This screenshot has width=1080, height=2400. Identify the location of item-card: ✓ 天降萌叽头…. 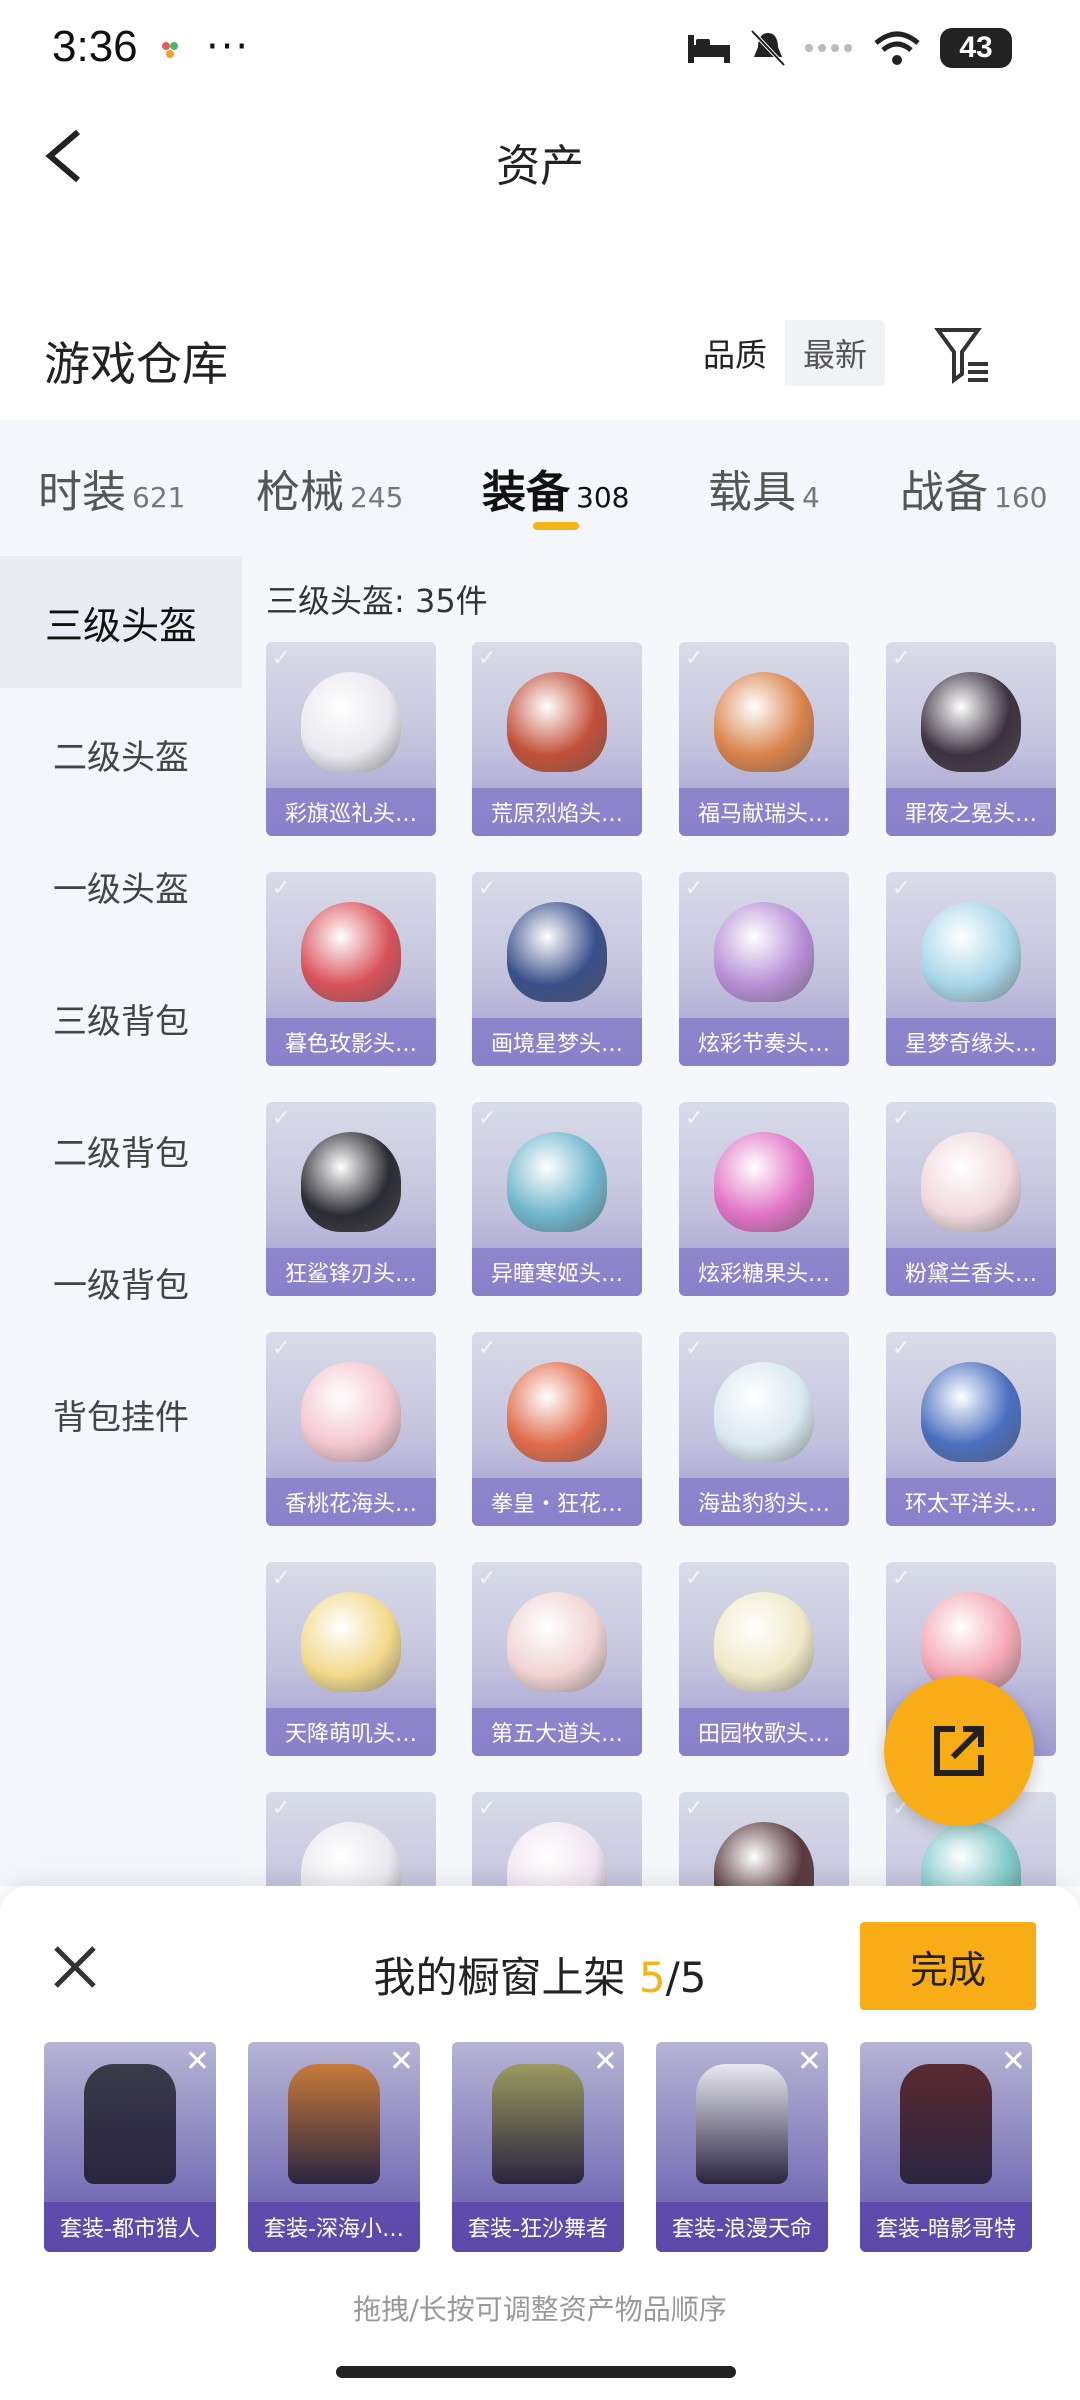
(351, 1659).